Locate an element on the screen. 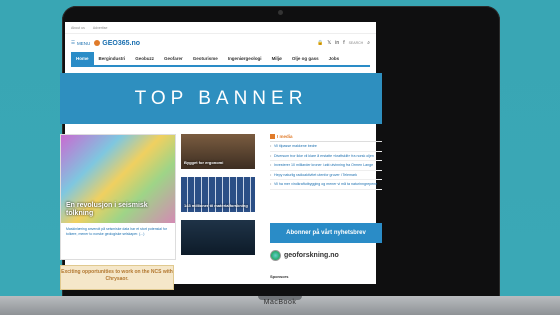 The image size is (560, 315). facebook-icon: f is located at coordinates (343, 43).